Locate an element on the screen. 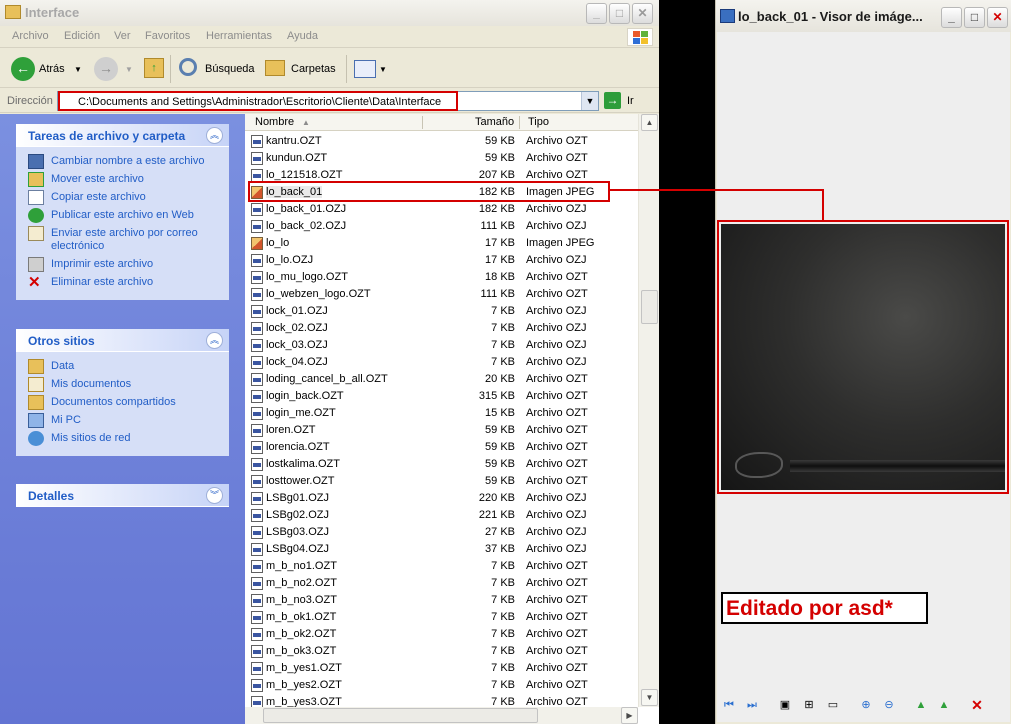  go-arrow-icon: → is located at coordinates (612, 100).